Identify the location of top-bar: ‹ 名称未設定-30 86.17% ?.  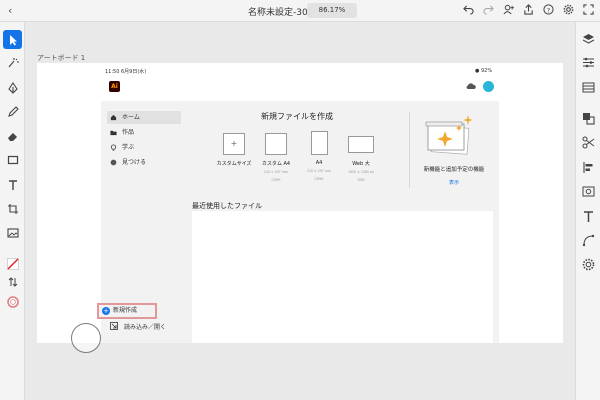
(300, 11).